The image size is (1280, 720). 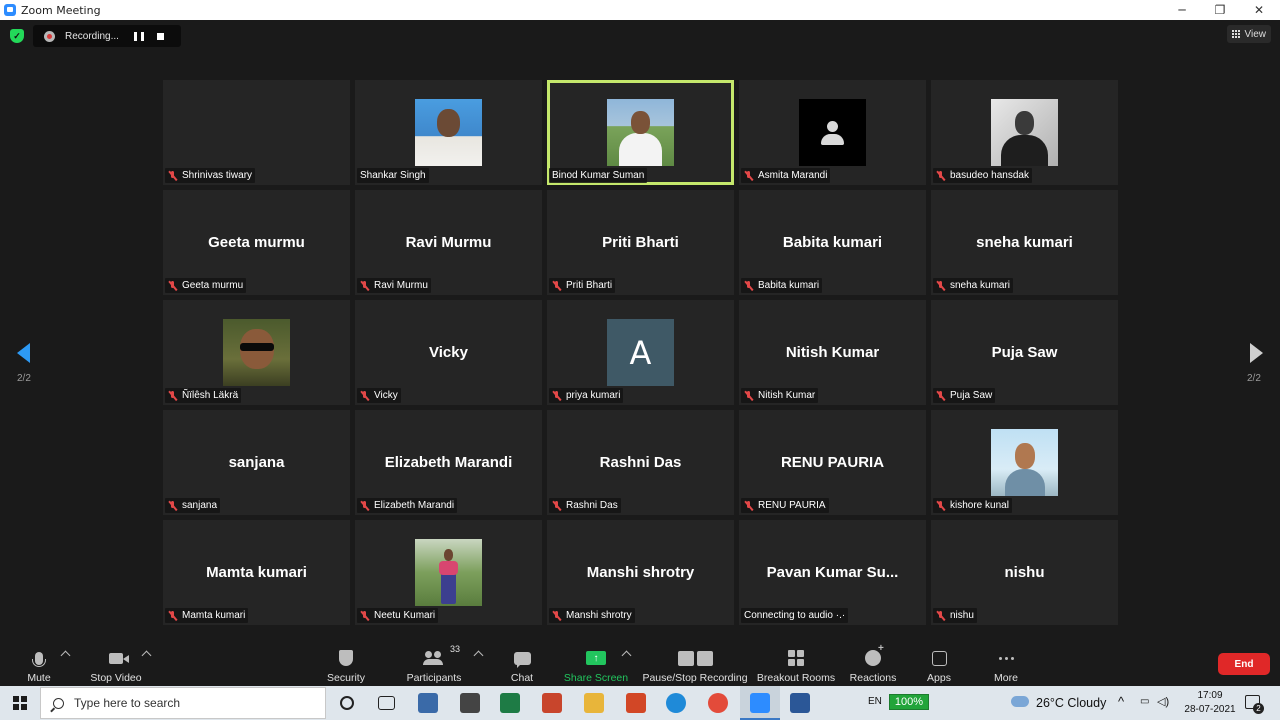 What do you see at coordinates (596, 663) in the screenshot?
I see `share-screen-button: ↑ Share Screen` at bounding box center [596, 663].